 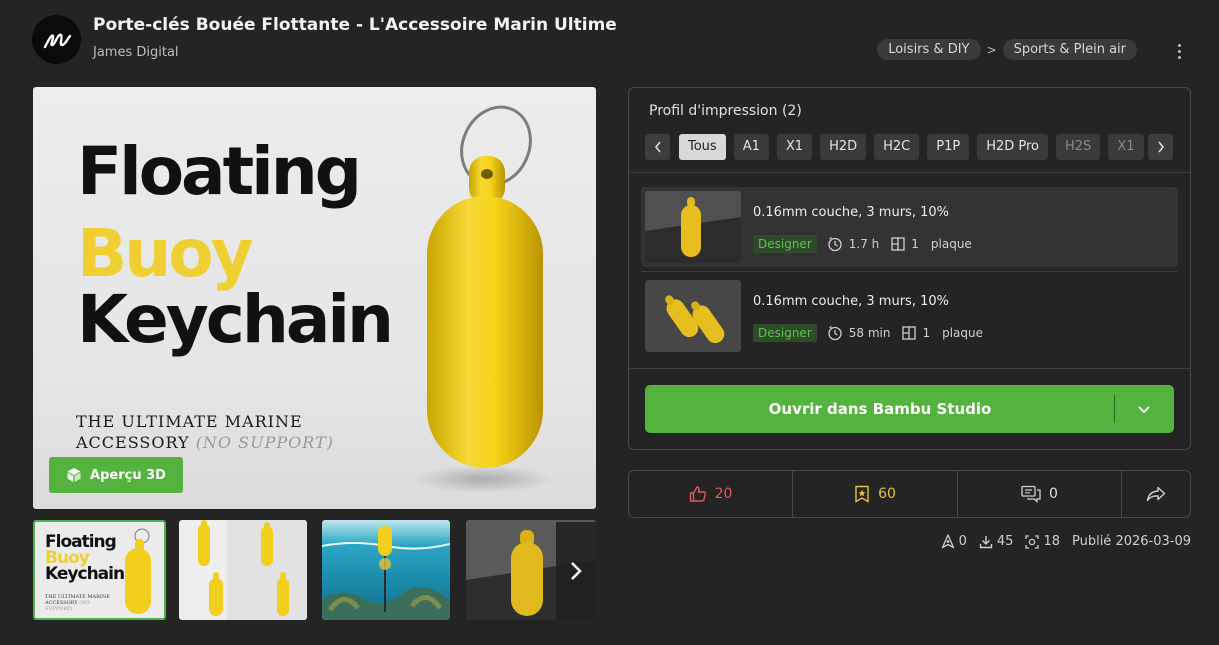 I want to click on breadcrumb-subcategory: Sports & Plein air, so click(x=1069, y=49).